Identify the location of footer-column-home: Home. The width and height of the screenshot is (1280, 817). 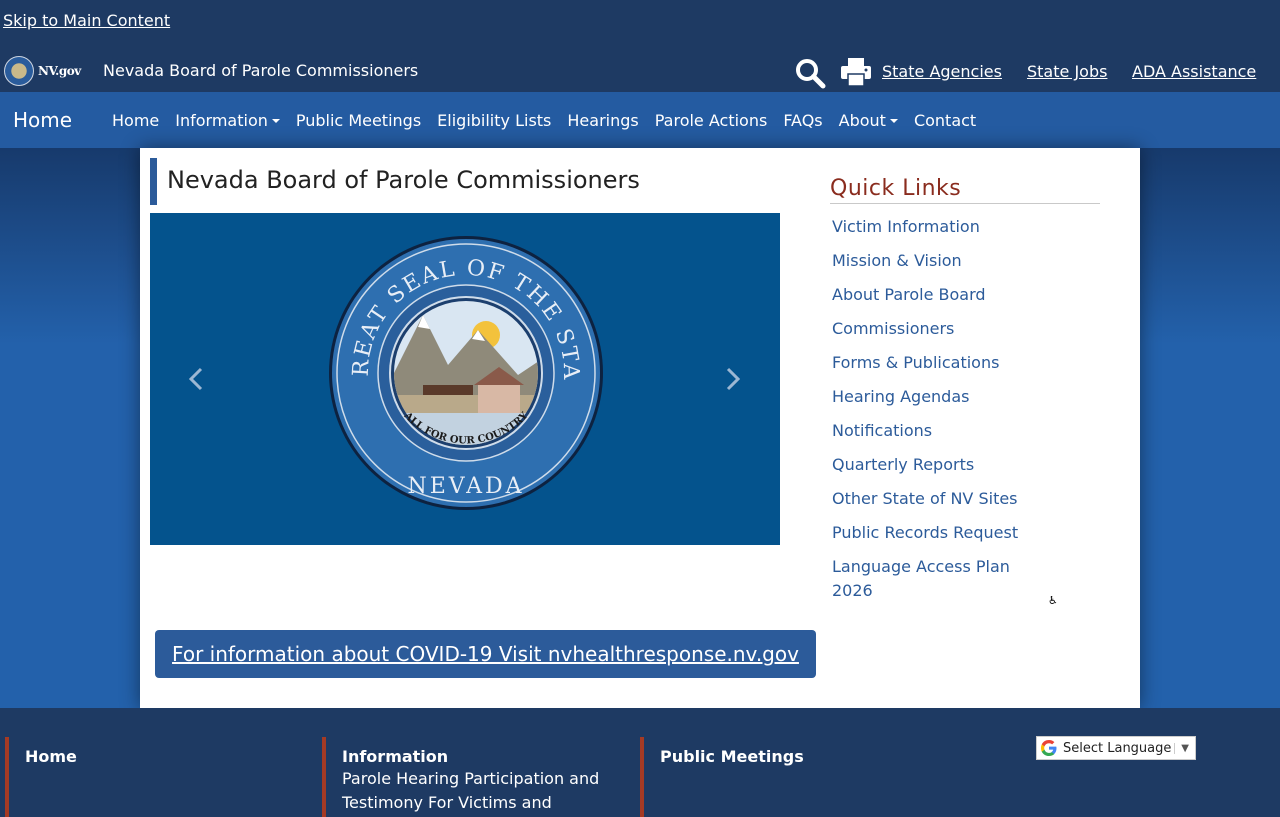
(41, 777).